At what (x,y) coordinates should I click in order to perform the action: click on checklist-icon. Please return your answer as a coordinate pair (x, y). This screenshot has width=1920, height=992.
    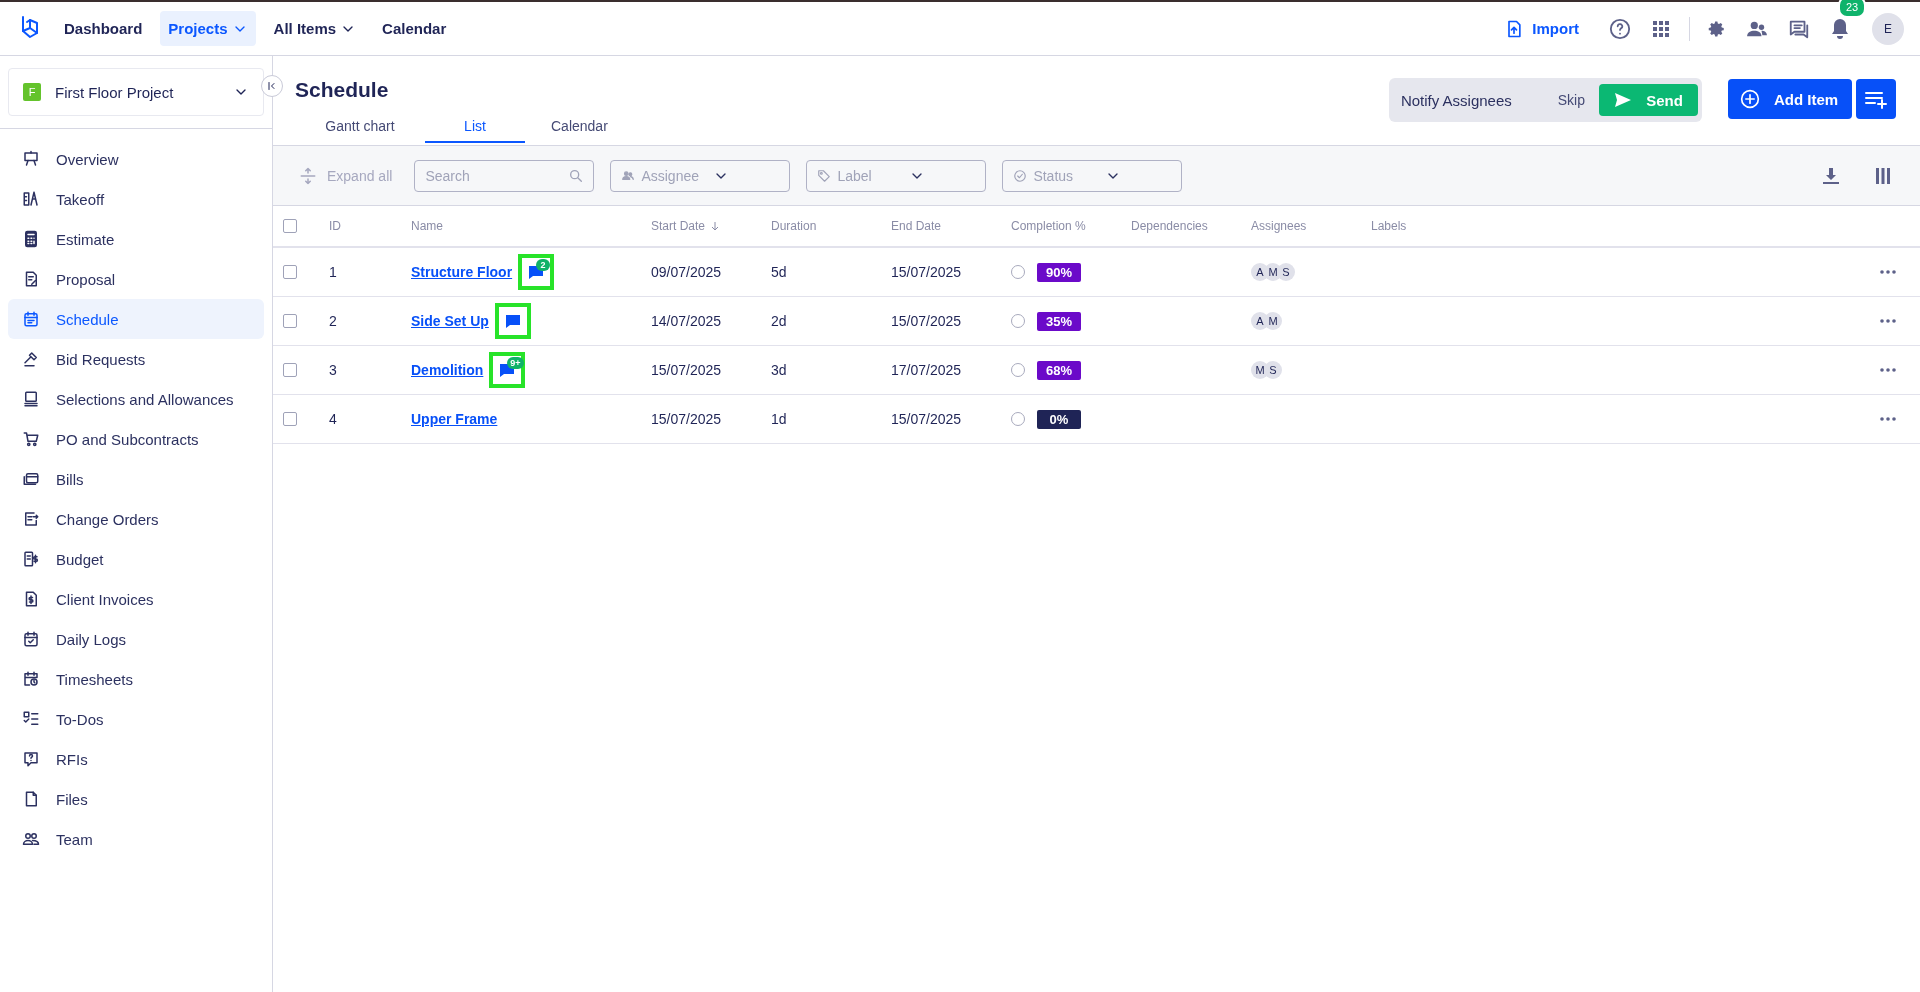
    Looking at the image, I should click on (31, 719).